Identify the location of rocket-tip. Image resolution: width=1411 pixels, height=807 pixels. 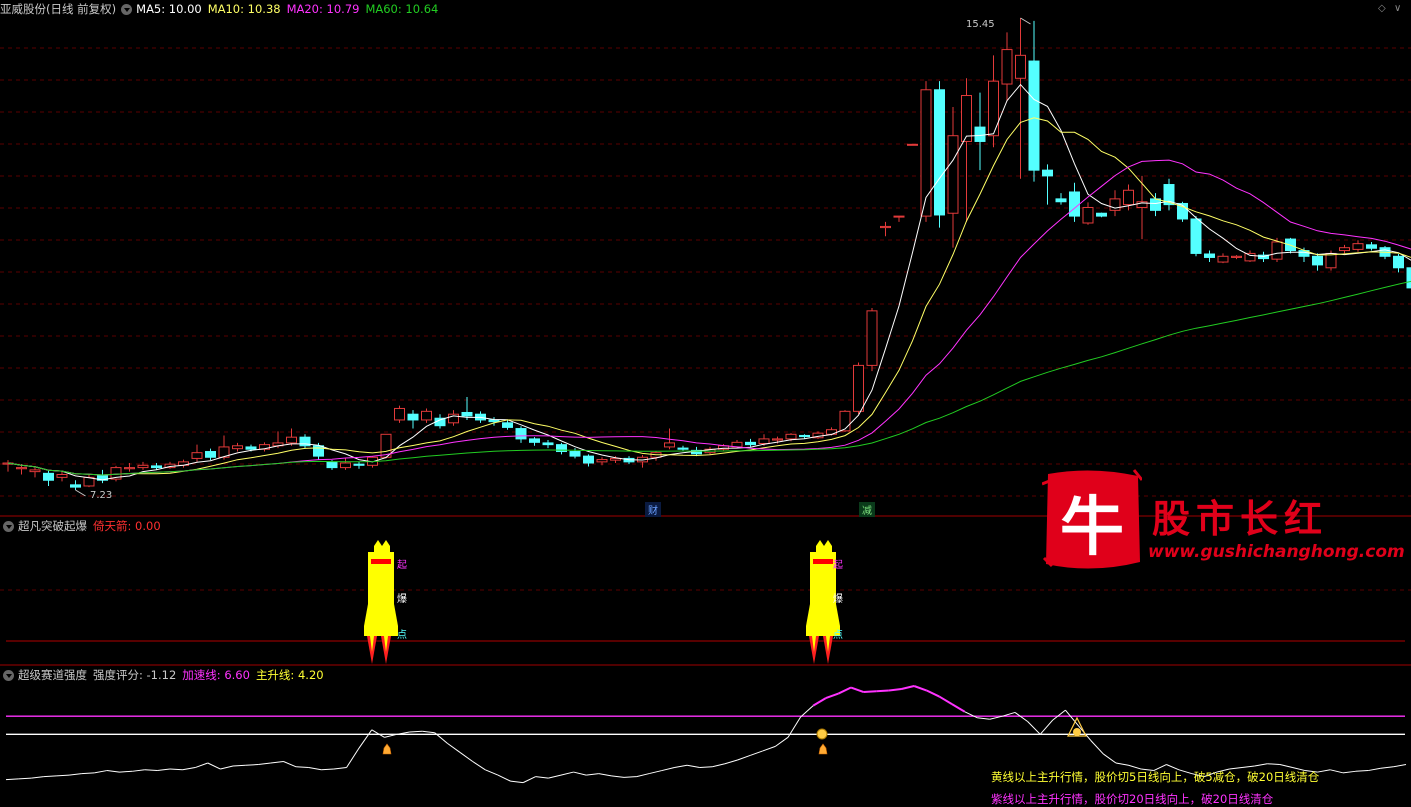
(378, 546).